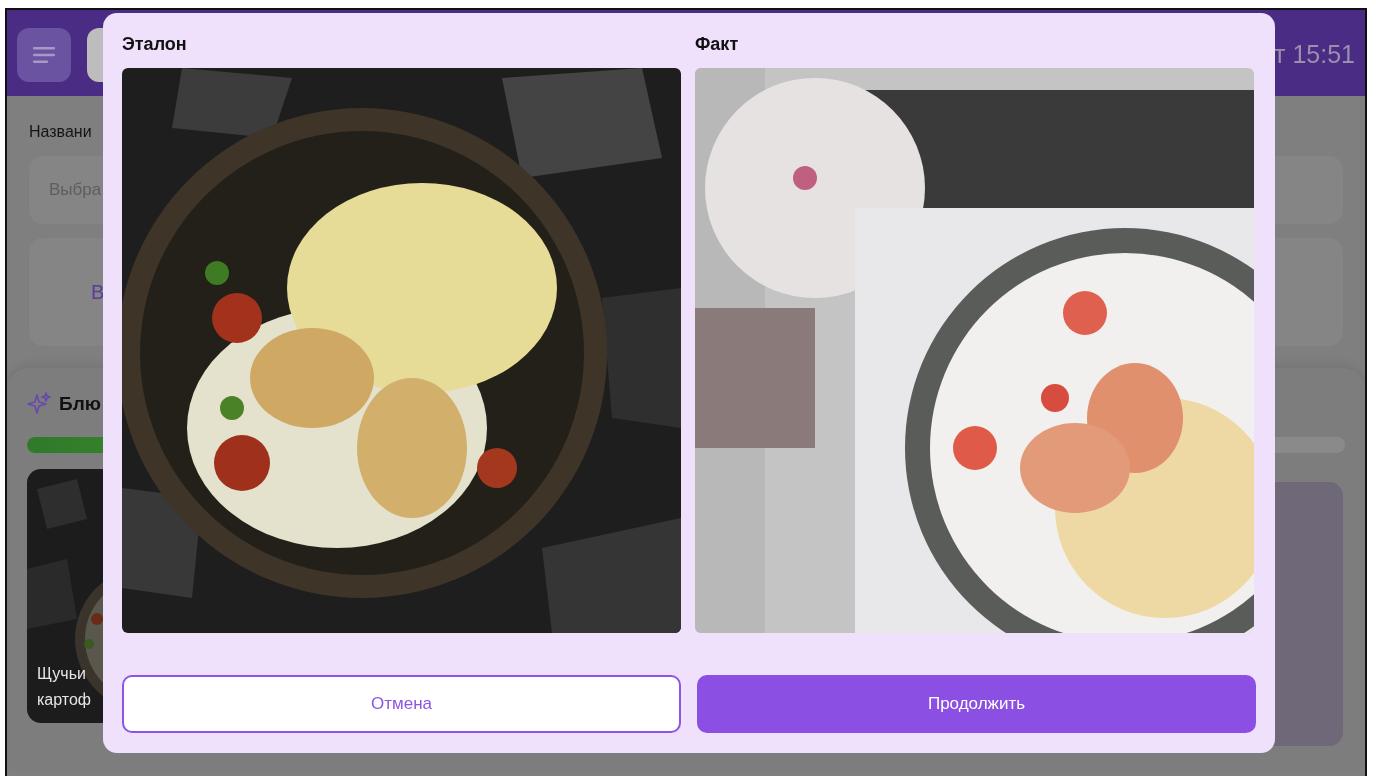 The height and width of the screenshot is (776, 1376). I want to click on menu-icon, so click(44, 55).